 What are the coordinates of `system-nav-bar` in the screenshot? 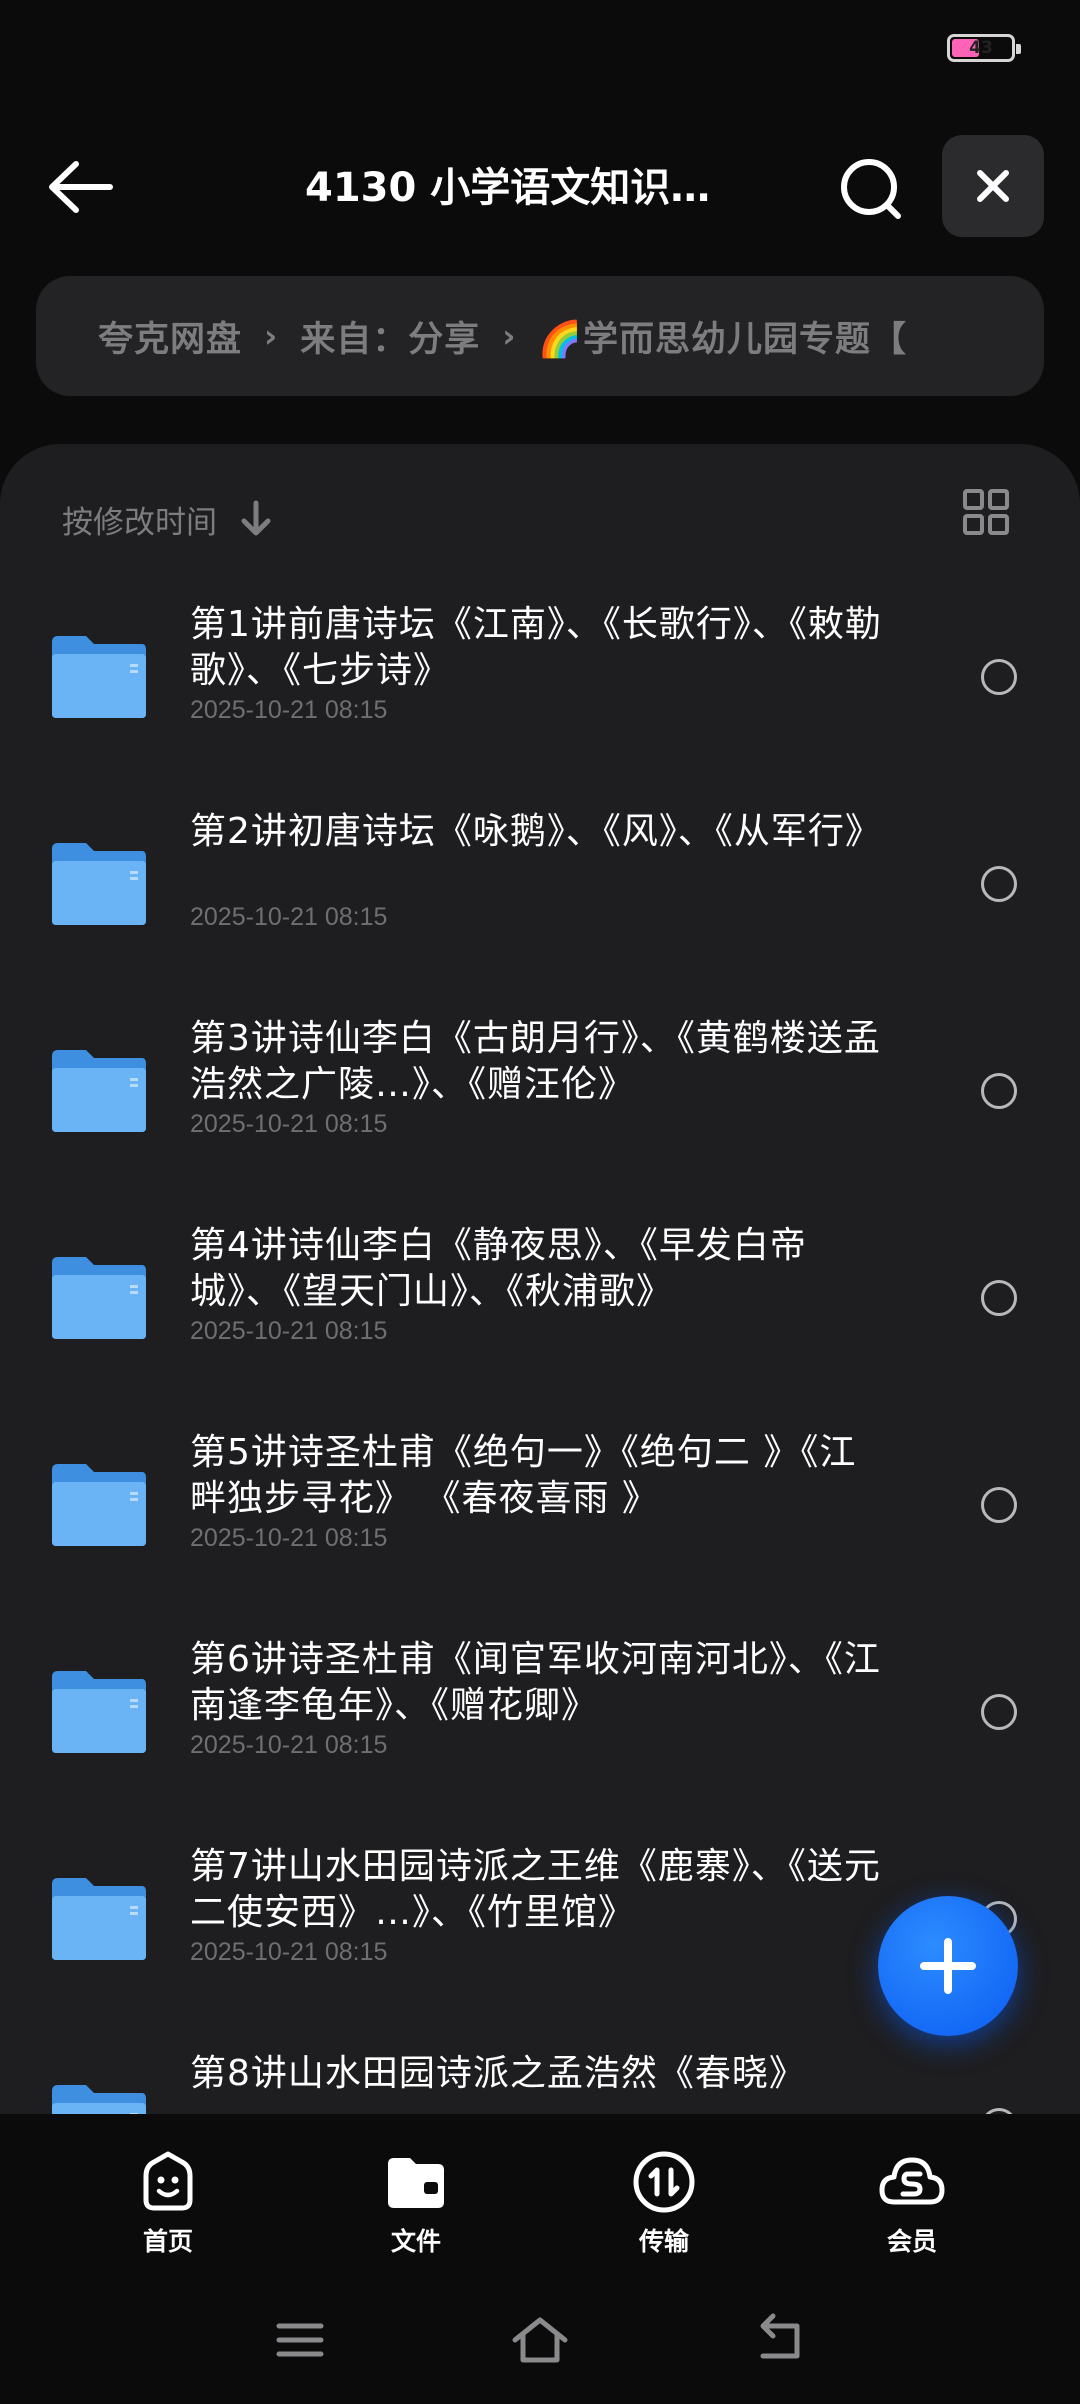 It's located at (540, 2347).